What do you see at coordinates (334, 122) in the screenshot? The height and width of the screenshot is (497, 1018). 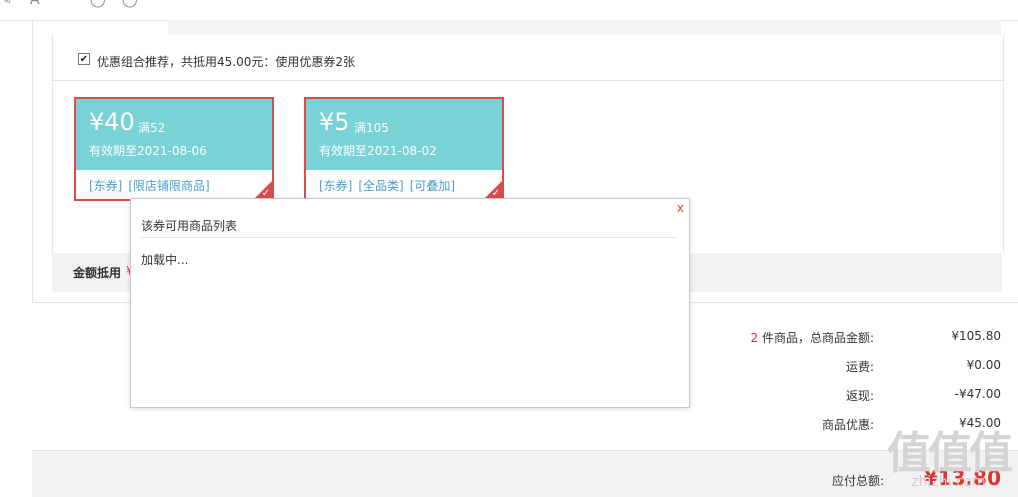 I see `coupon-amount: ¥5` at bounding box center [334, 122].